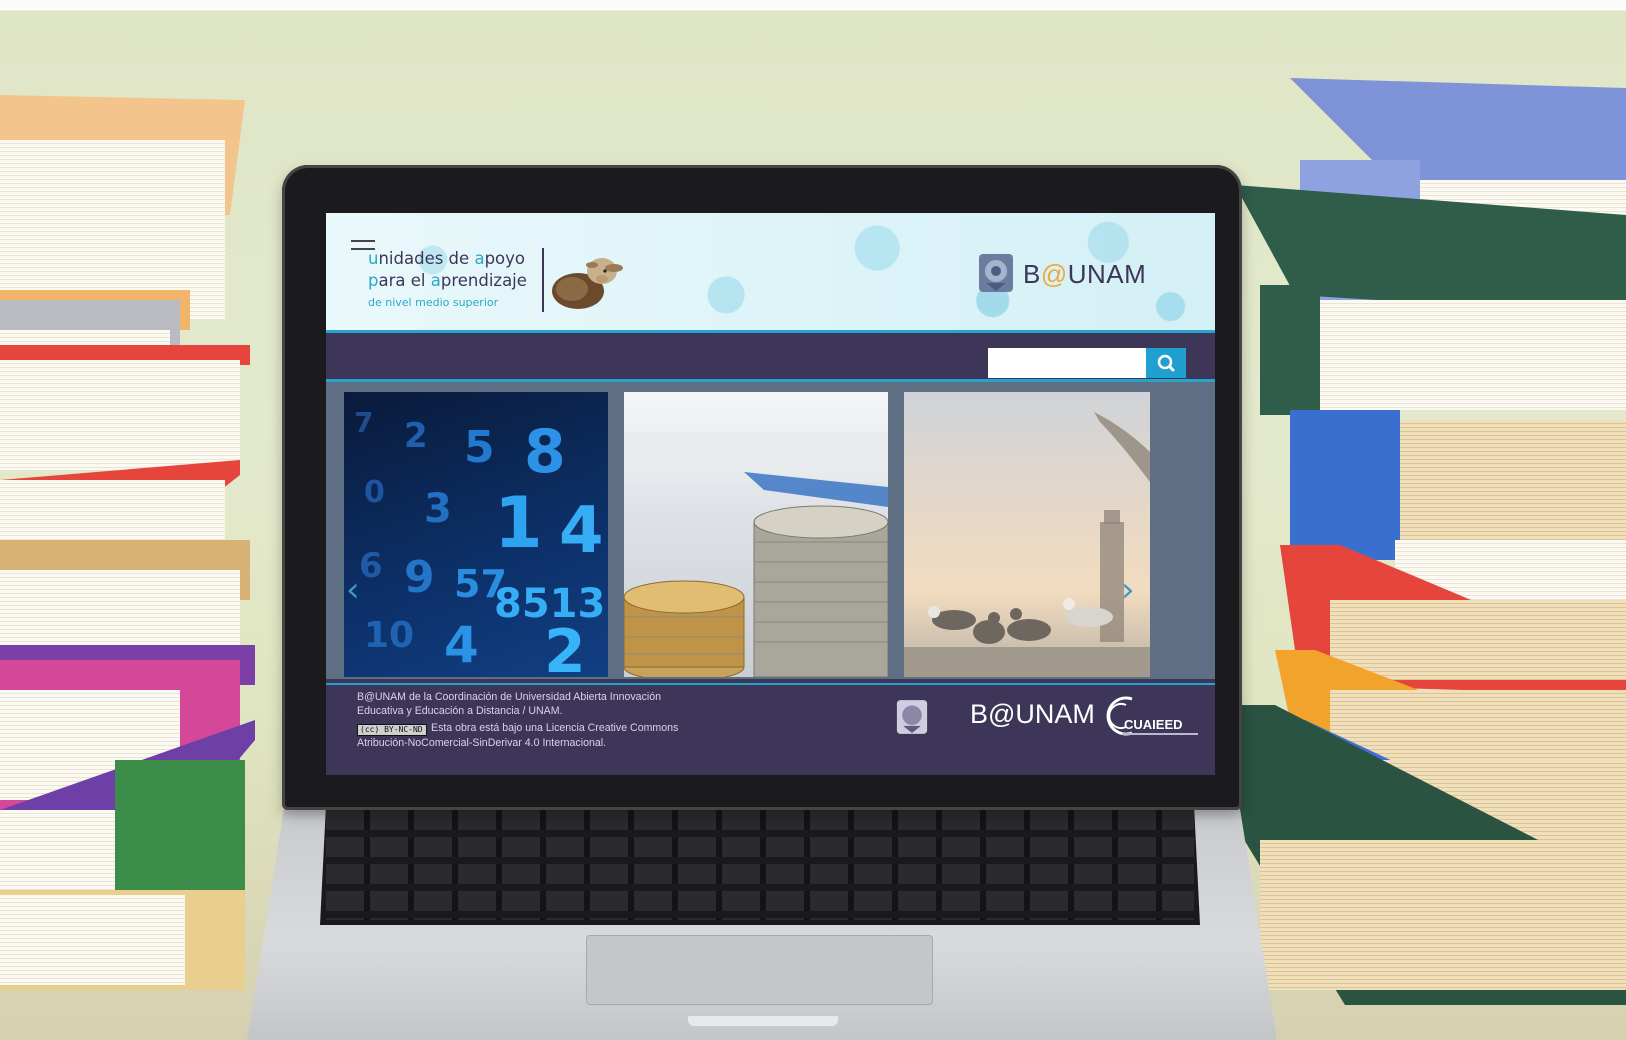  Describe the element at coordinates (504, 258) in the screenshot. I see `brand-text: poyo` at that location.